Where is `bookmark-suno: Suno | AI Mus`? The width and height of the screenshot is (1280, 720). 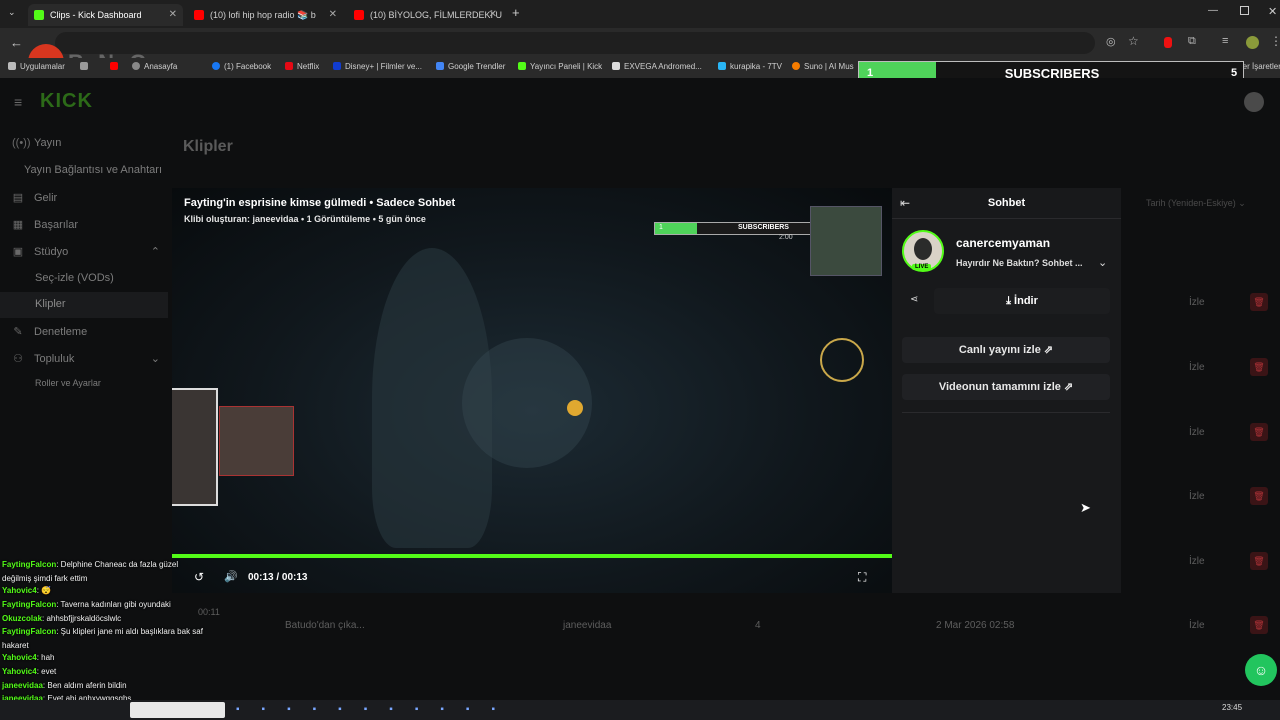
bookmark-suno: Suno | AI Mus is located at coordinates (823, 66).